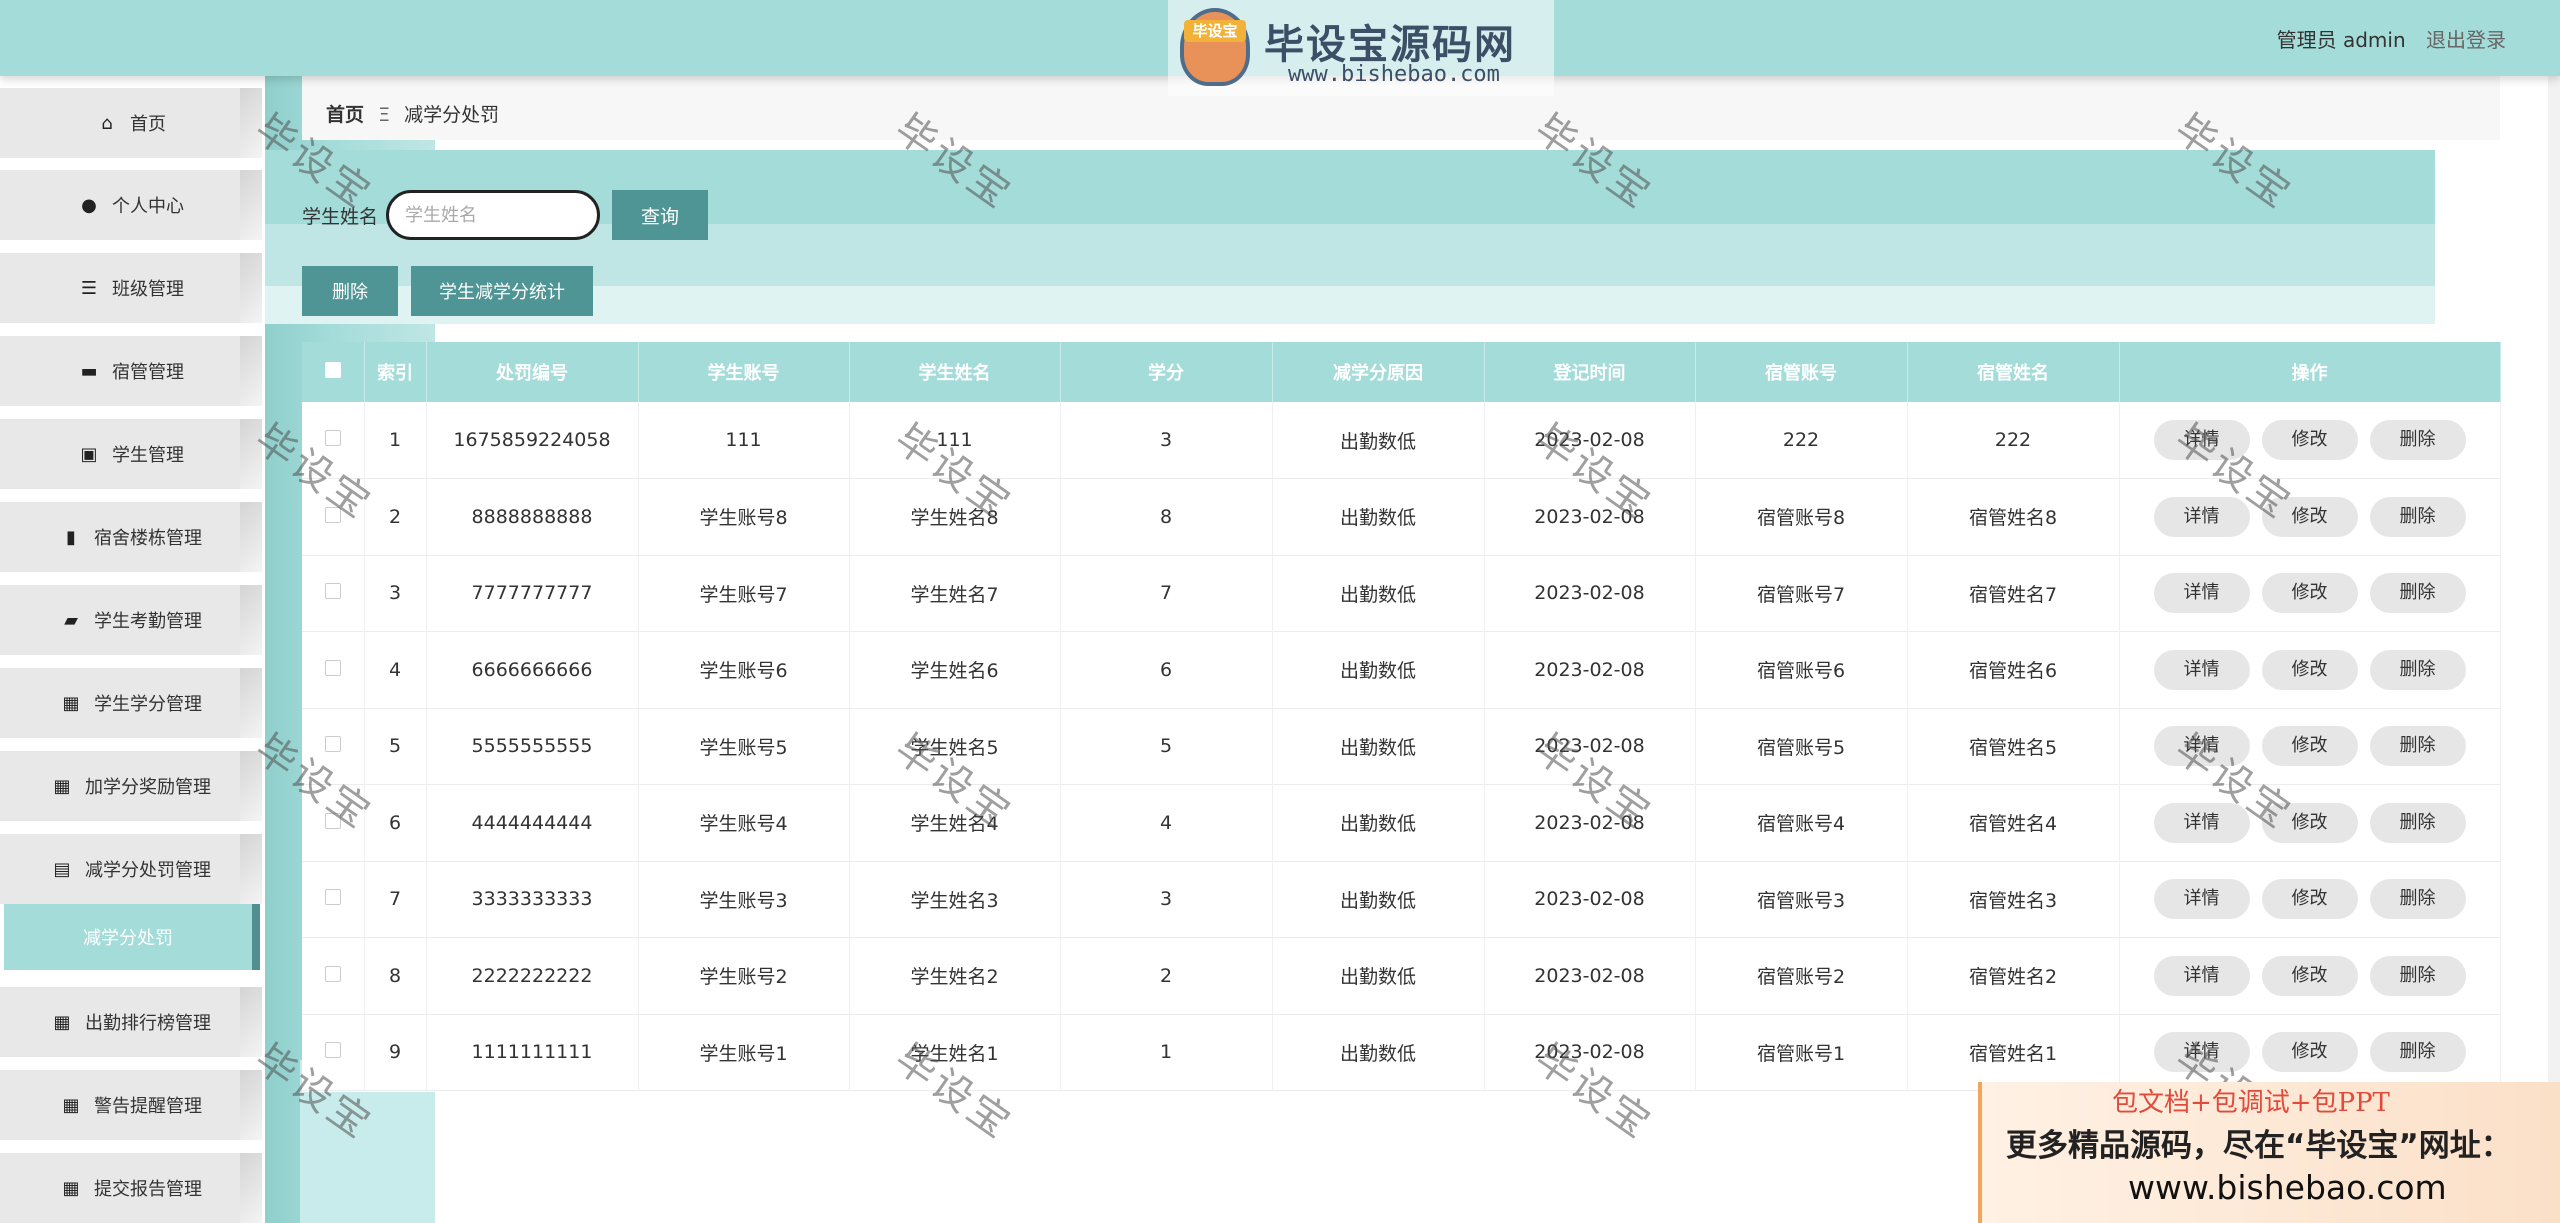 This screenshot has width=2560, height=1223. I want to click on page-scrollbar, so click(2554, 579).